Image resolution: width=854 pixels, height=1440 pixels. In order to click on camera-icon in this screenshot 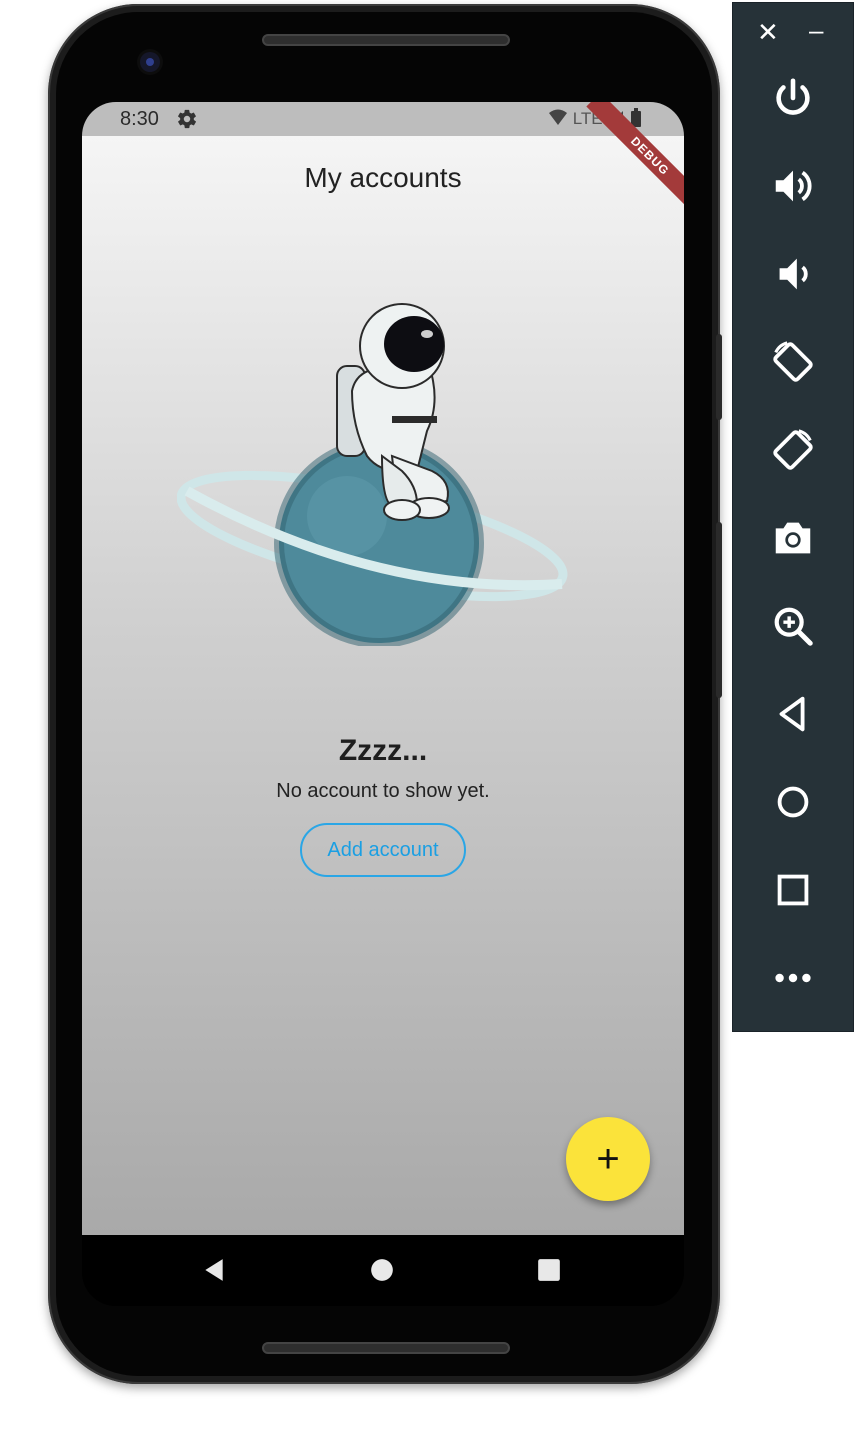, I will do `click(793, 538)`.